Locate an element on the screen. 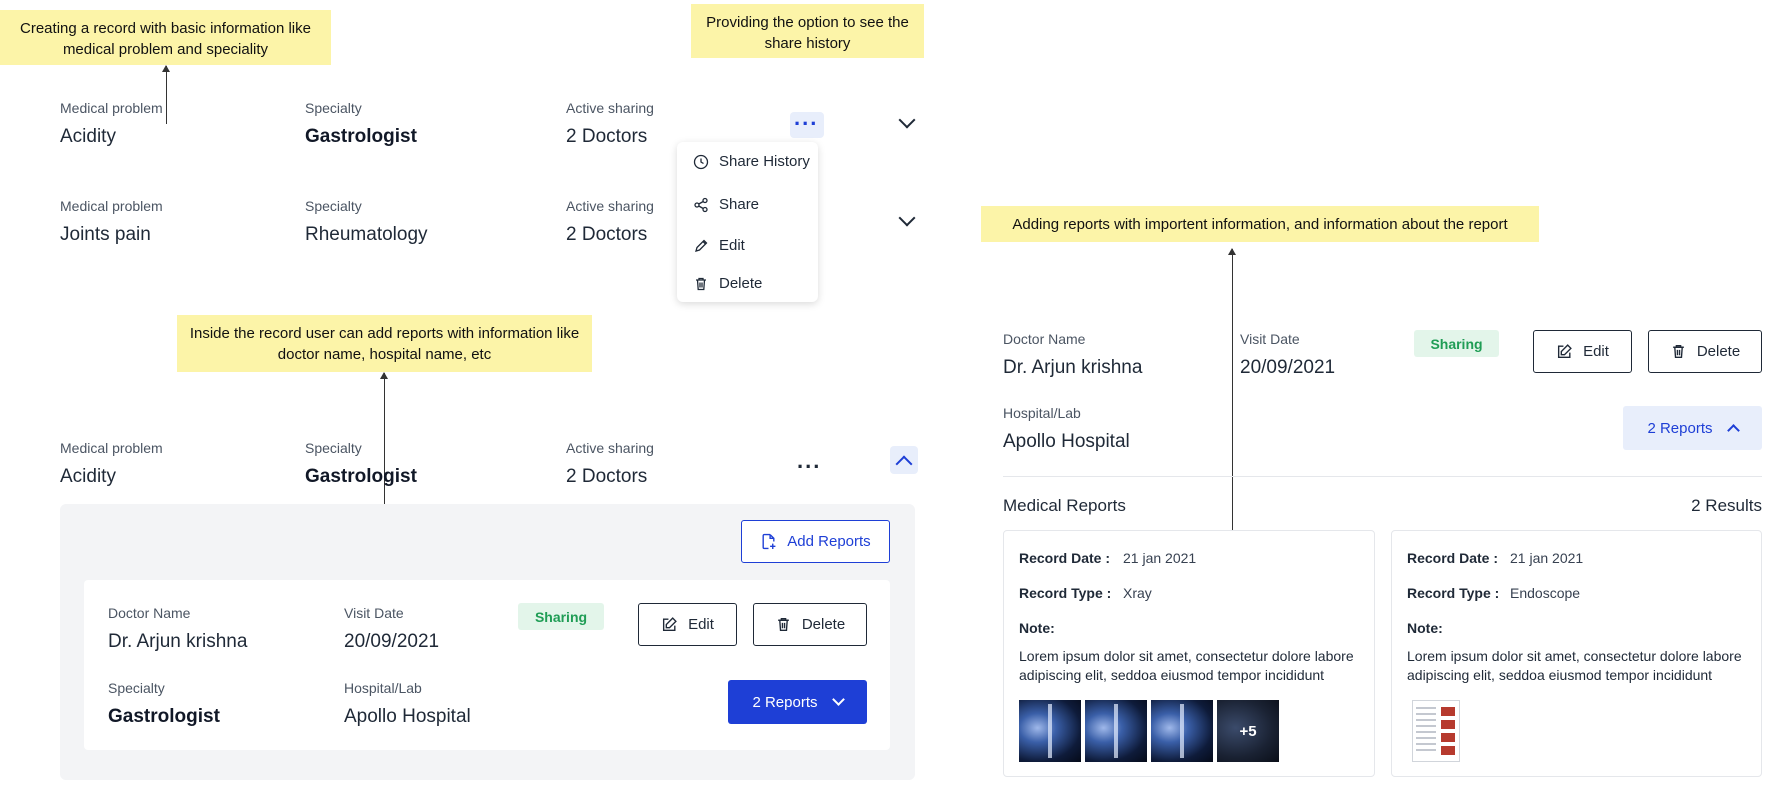  menu-item-delete: Delete is located at coordinates (727, 283).